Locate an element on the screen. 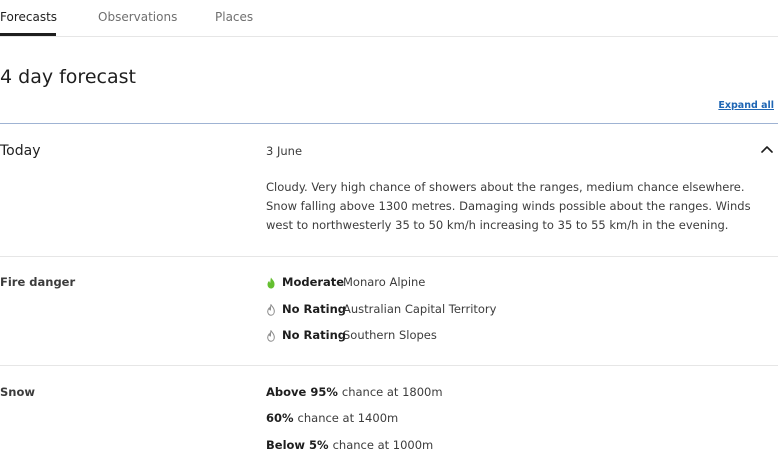 The image size is (778, 475). snow-row: Above 95% chance at 1800m is located at coordinates (354, 392).